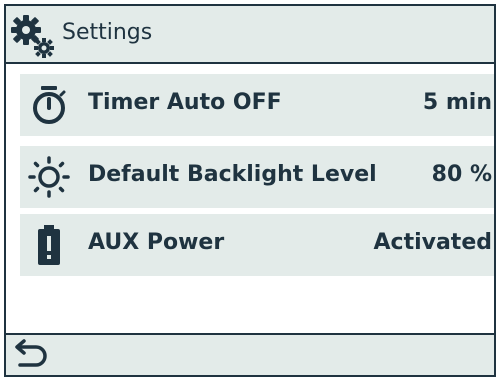 Image resolution: width=500 pixels, height=381 pixels. I want to click on sun-icon, so click(49, 177).